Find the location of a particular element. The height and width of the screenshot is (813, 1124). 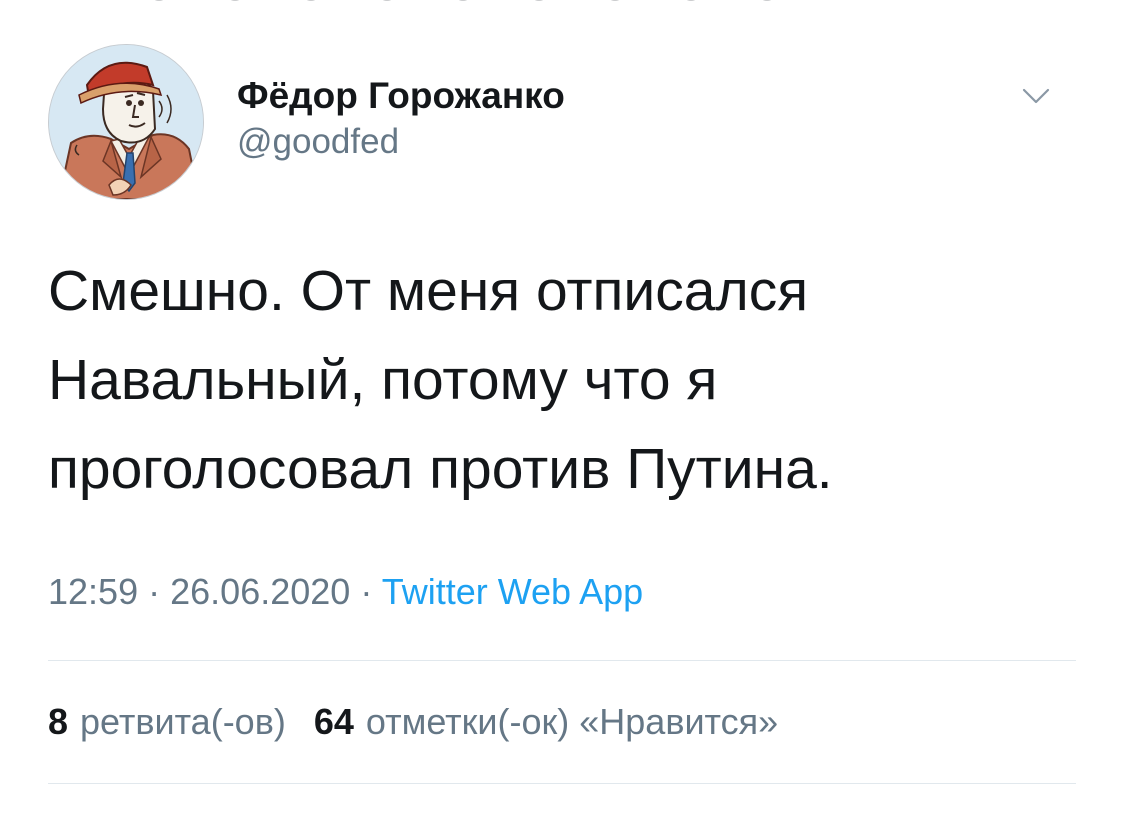

avatar is located at coordinates (126, 121).